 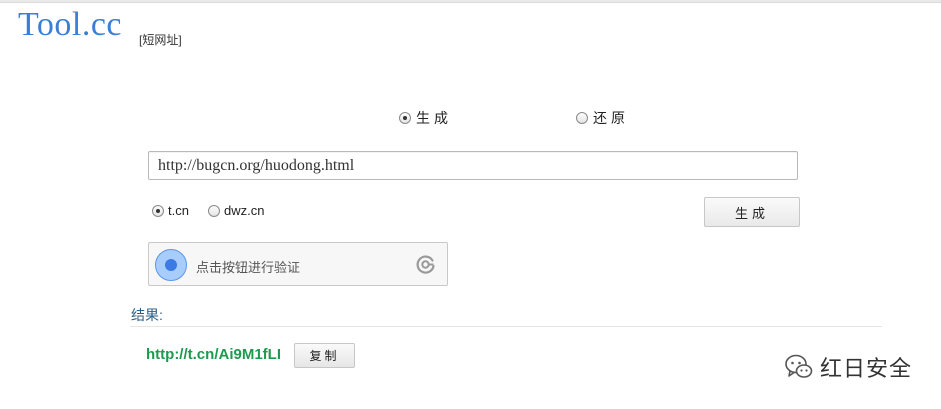 What do you see at coordinates (799, 366) in the screenshot?
I see `wechat-icon` at bounding box center [799, 366].